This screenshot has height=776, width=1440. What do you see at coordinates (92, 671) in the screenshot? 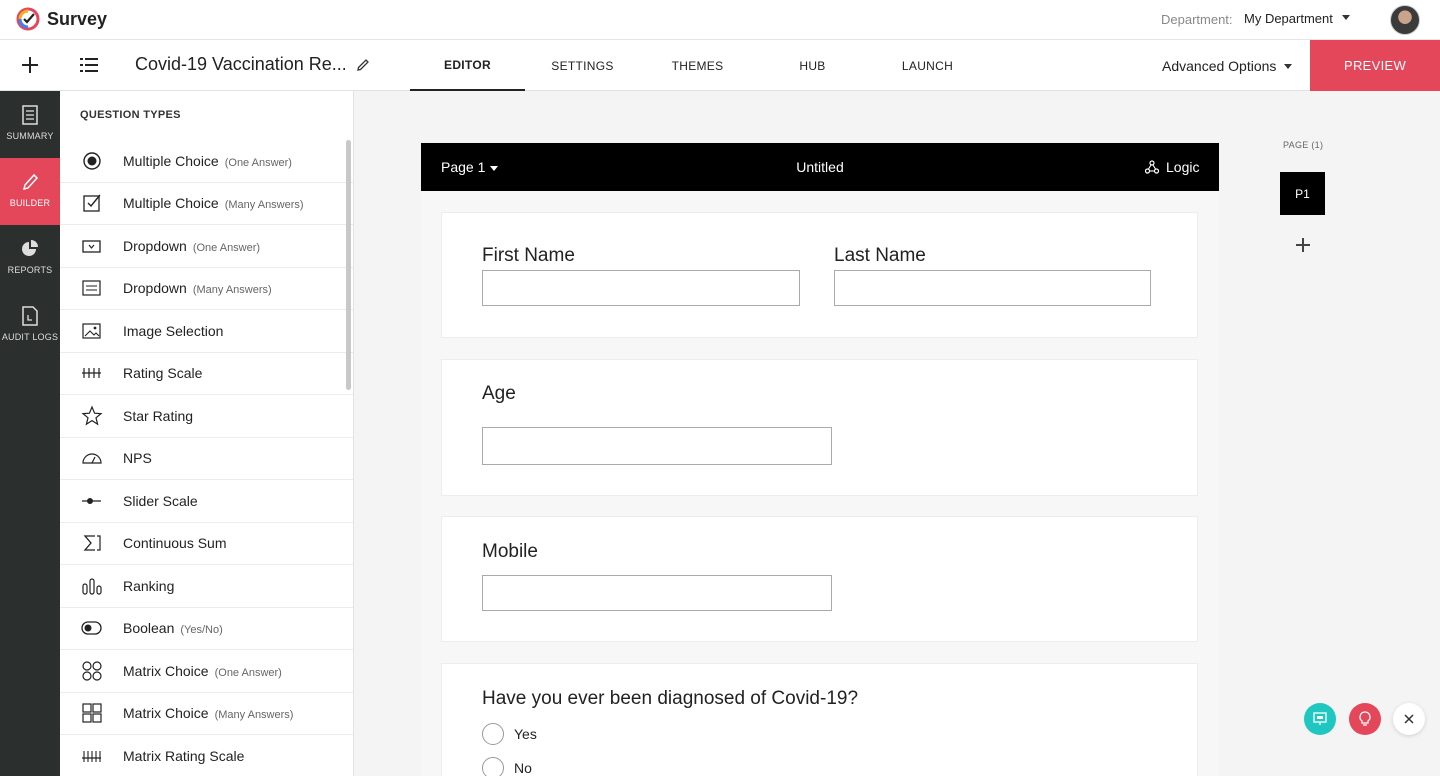
I see `matrix-radio-icon` at bounding box center [92, 671].